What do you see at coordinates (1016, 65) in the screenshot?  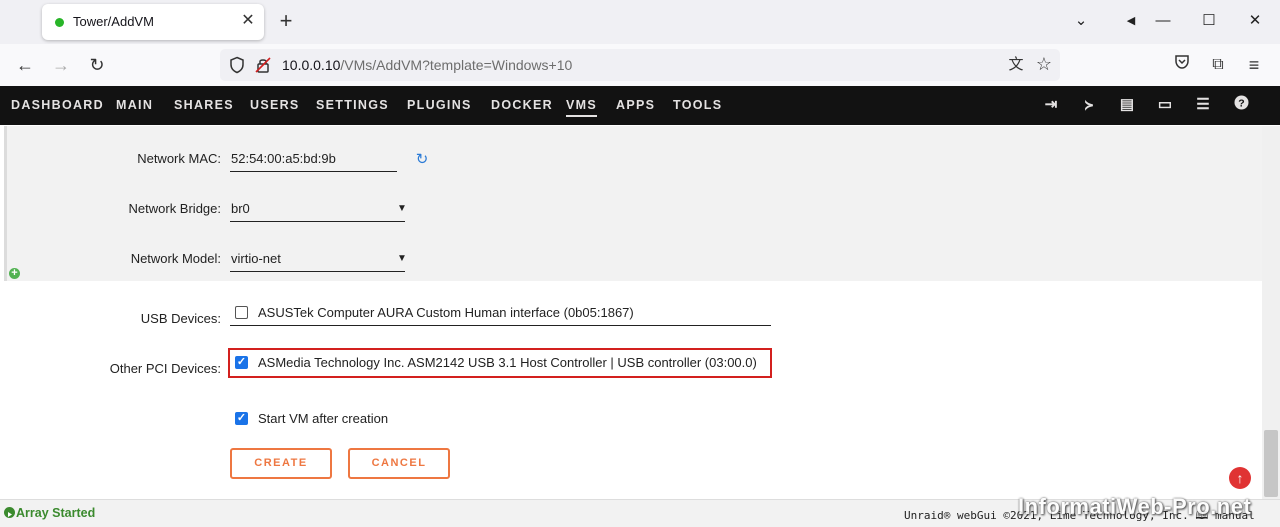 I see `translate-icon: 文` at bounding box center [1016, 65].